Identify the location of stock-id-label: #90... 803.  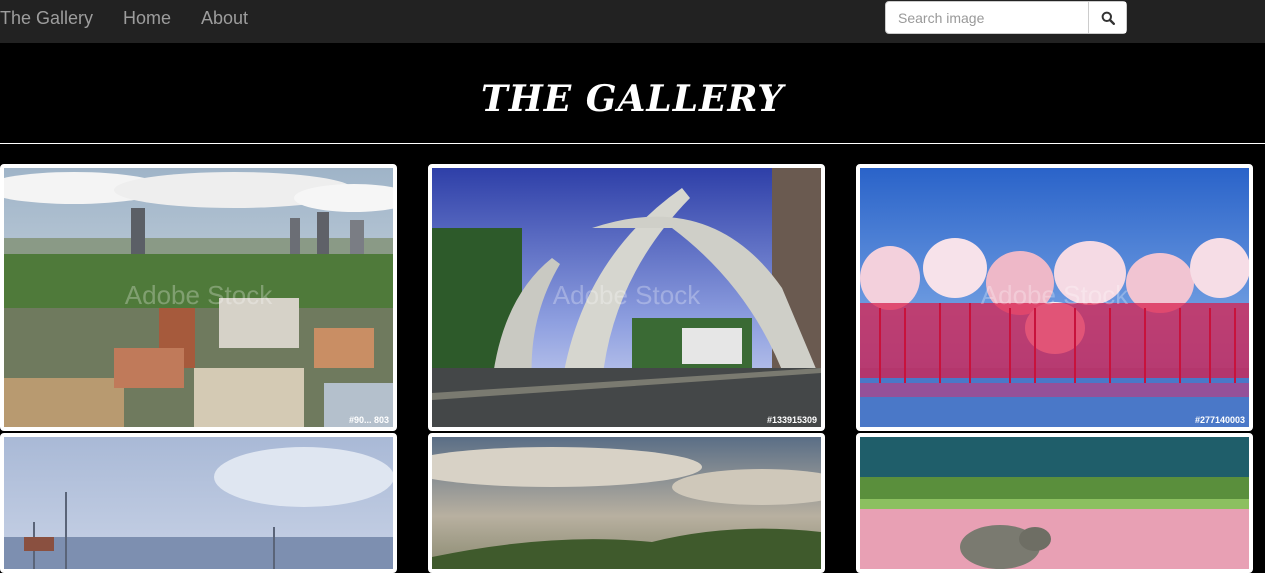
(368, 420).